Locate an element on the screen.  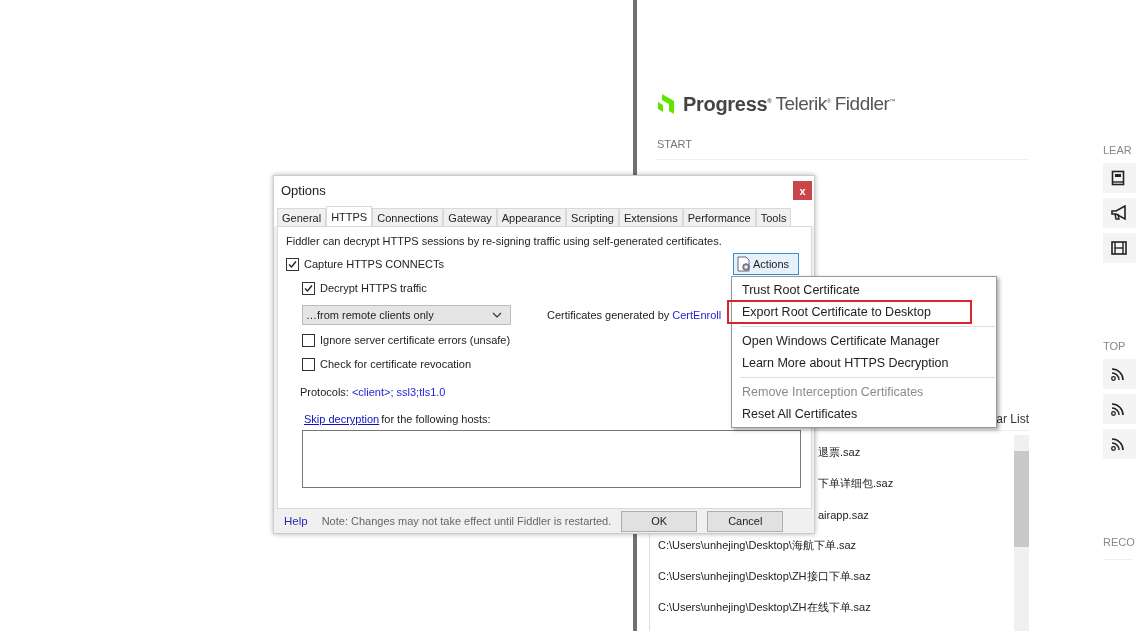
ok-button: OK is located at coordinates (659, 521).